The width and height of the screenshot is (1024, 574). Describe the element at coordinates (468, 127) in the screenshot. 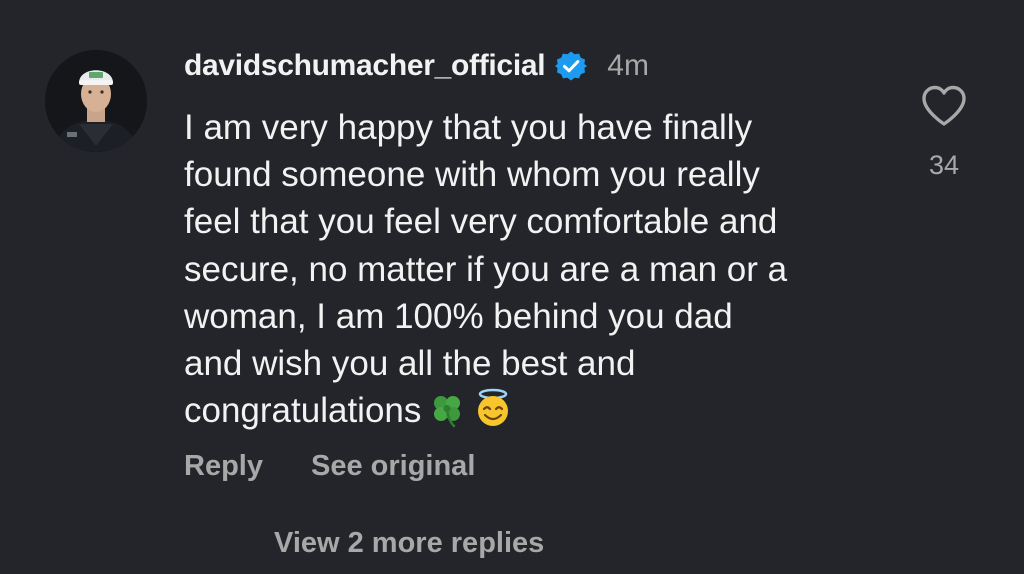

I see `comment-line: I am very happy that you have finally` at that location.